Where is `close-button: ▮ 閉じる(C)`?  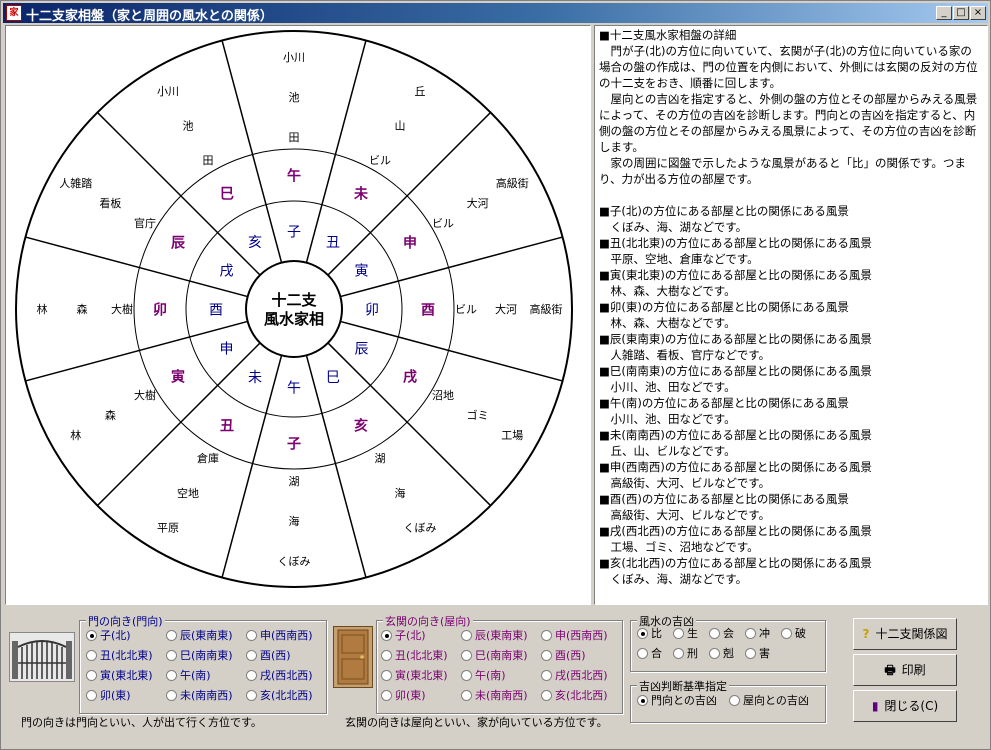
close-button: ▮ 閉じる(C) is located at coordinates (905, 706).